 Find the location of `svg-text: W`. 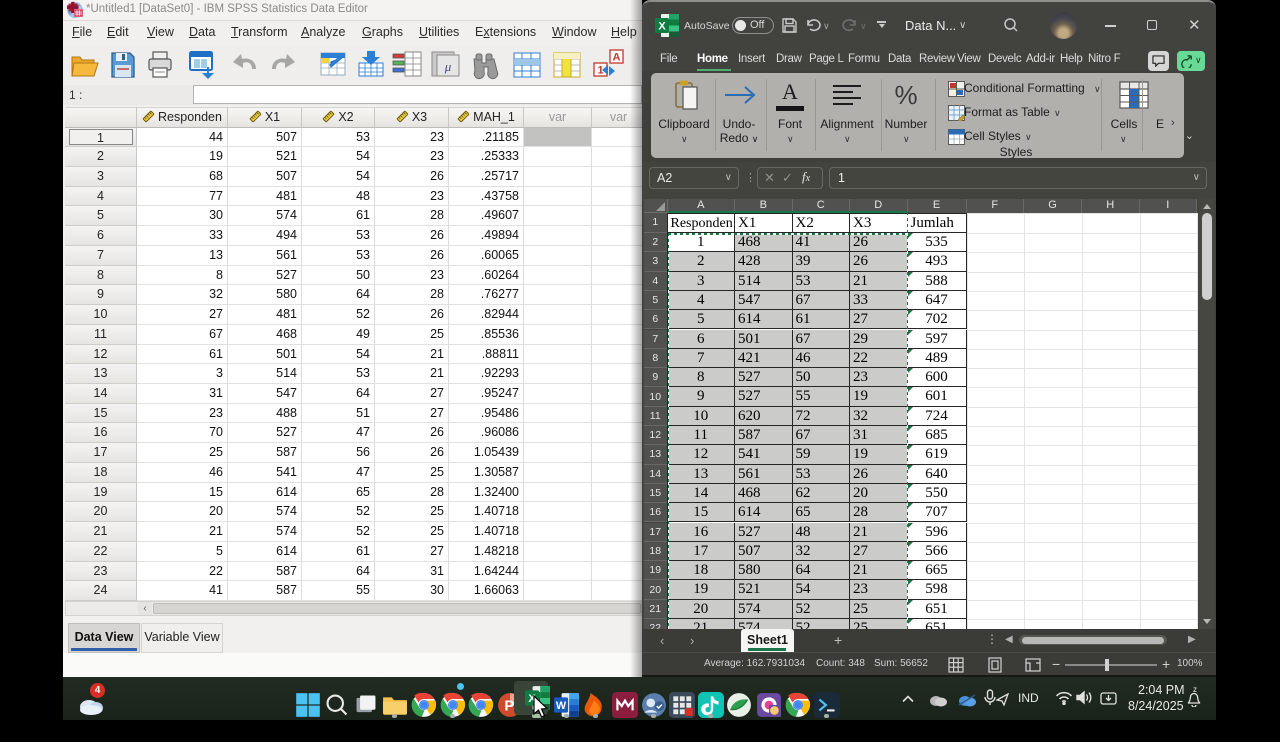

svg-text: W is located at coordinates (561, 706).